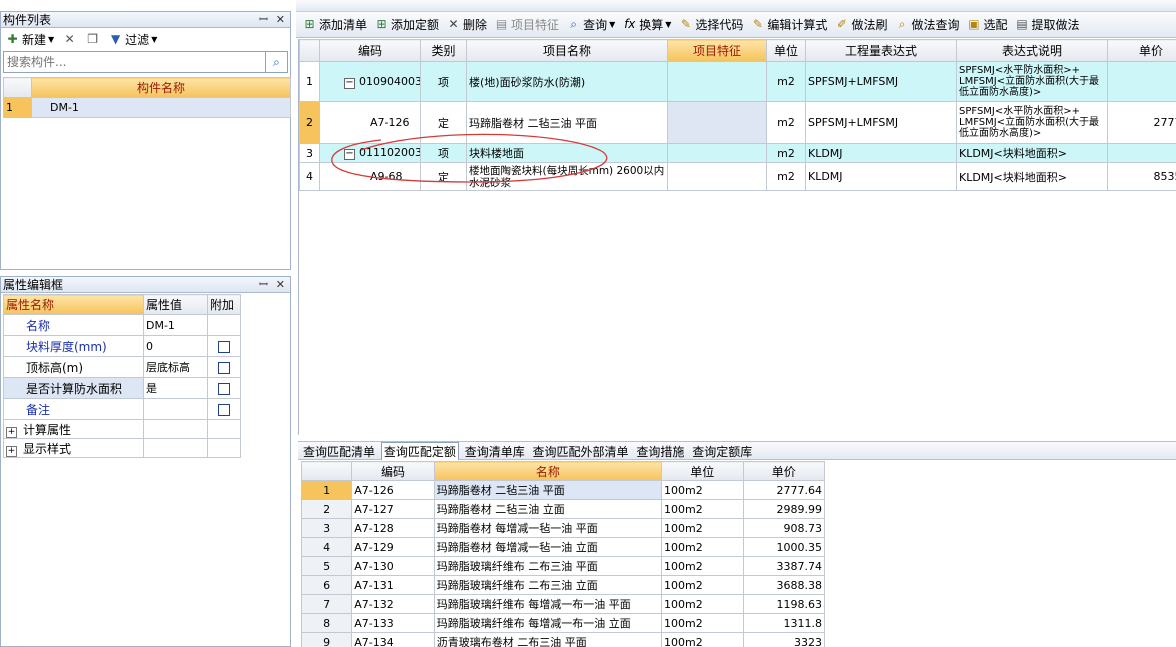  Describe the element at coordinates (757, 24) in the screenshot. I see `edit-formula-icon: ✎` at that location.